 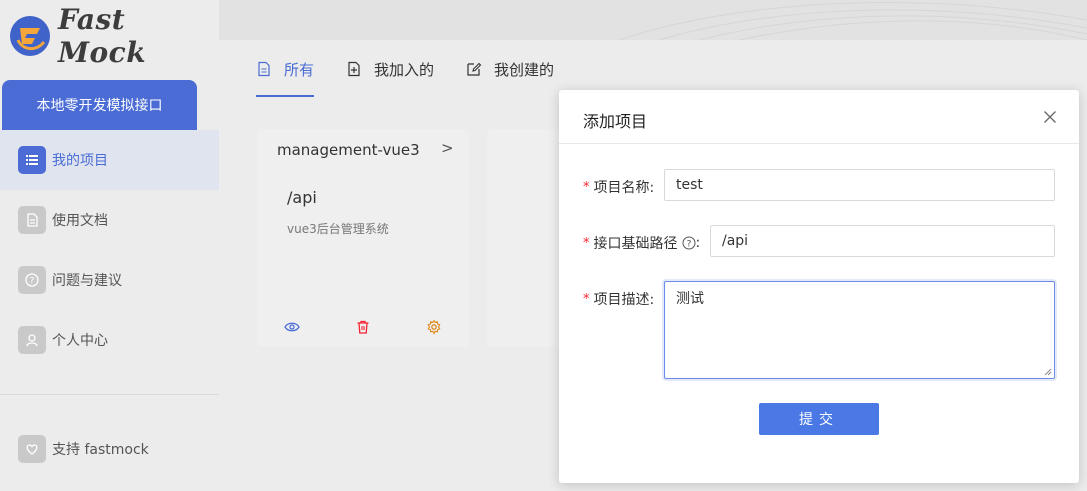 What do you see at coordinates (698, 243) in the screenshot?
I see `field-label-colon: :` at bounding box center [698, 243].